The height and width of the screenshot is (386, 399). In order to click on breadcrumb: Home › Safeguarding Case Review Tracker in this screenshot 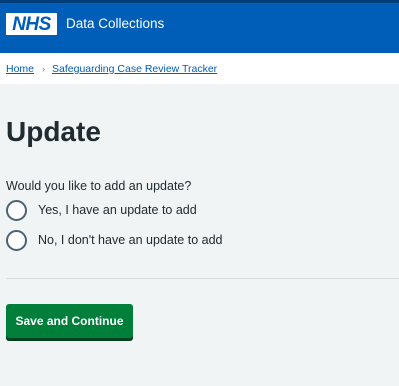, I will do `click(111, 69)`.